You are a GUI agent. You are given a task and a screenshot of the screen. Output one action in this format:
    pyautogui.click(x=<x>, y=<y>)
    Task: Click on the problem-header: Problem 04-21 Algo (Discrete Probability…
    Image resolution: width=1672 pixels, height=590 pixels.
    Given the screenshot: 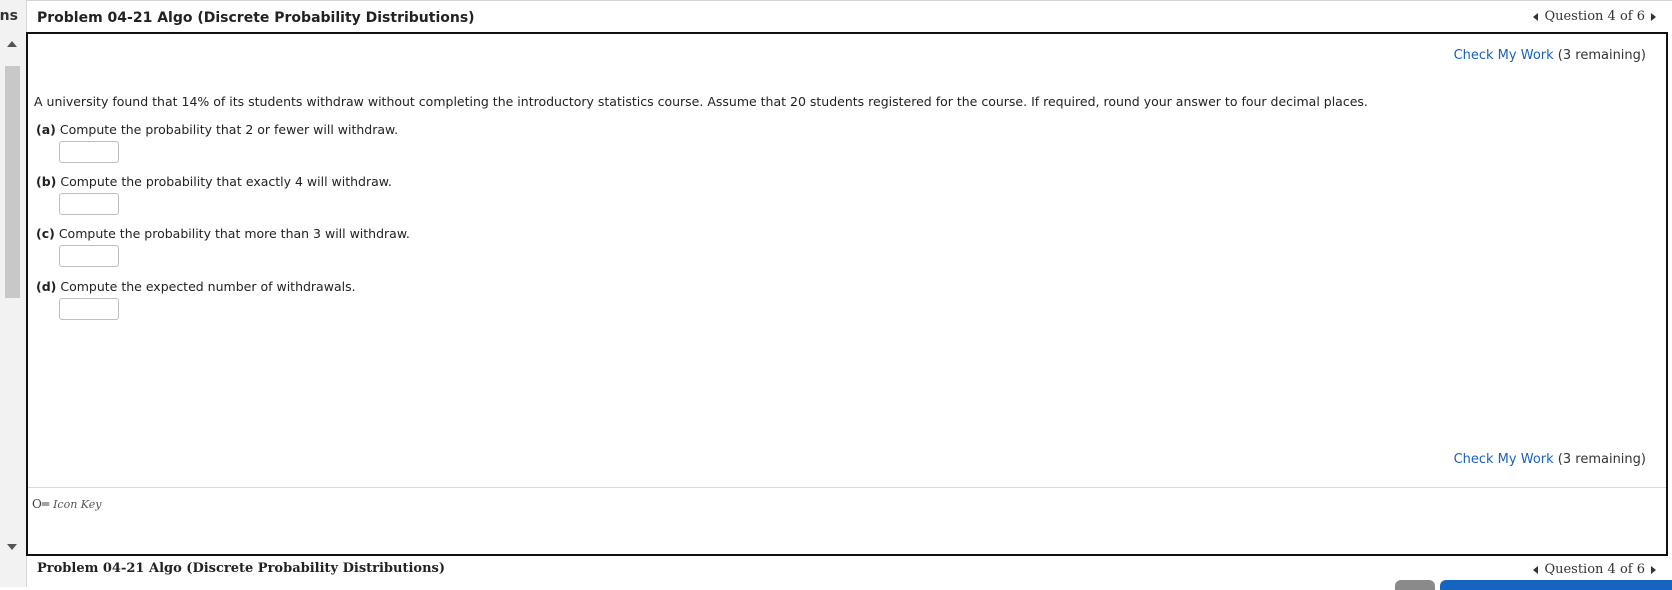 What is the action you would take?
    pyautogui.click(x=849, y=16)
    